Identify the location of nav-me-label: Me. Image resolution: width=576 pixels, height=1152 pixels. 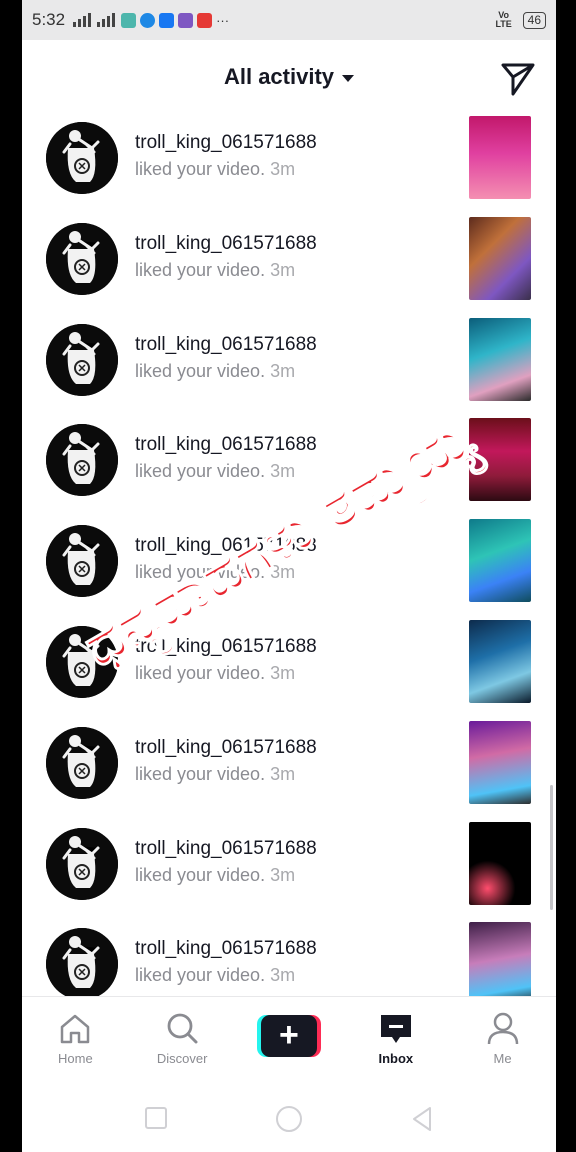
(502, 1058).